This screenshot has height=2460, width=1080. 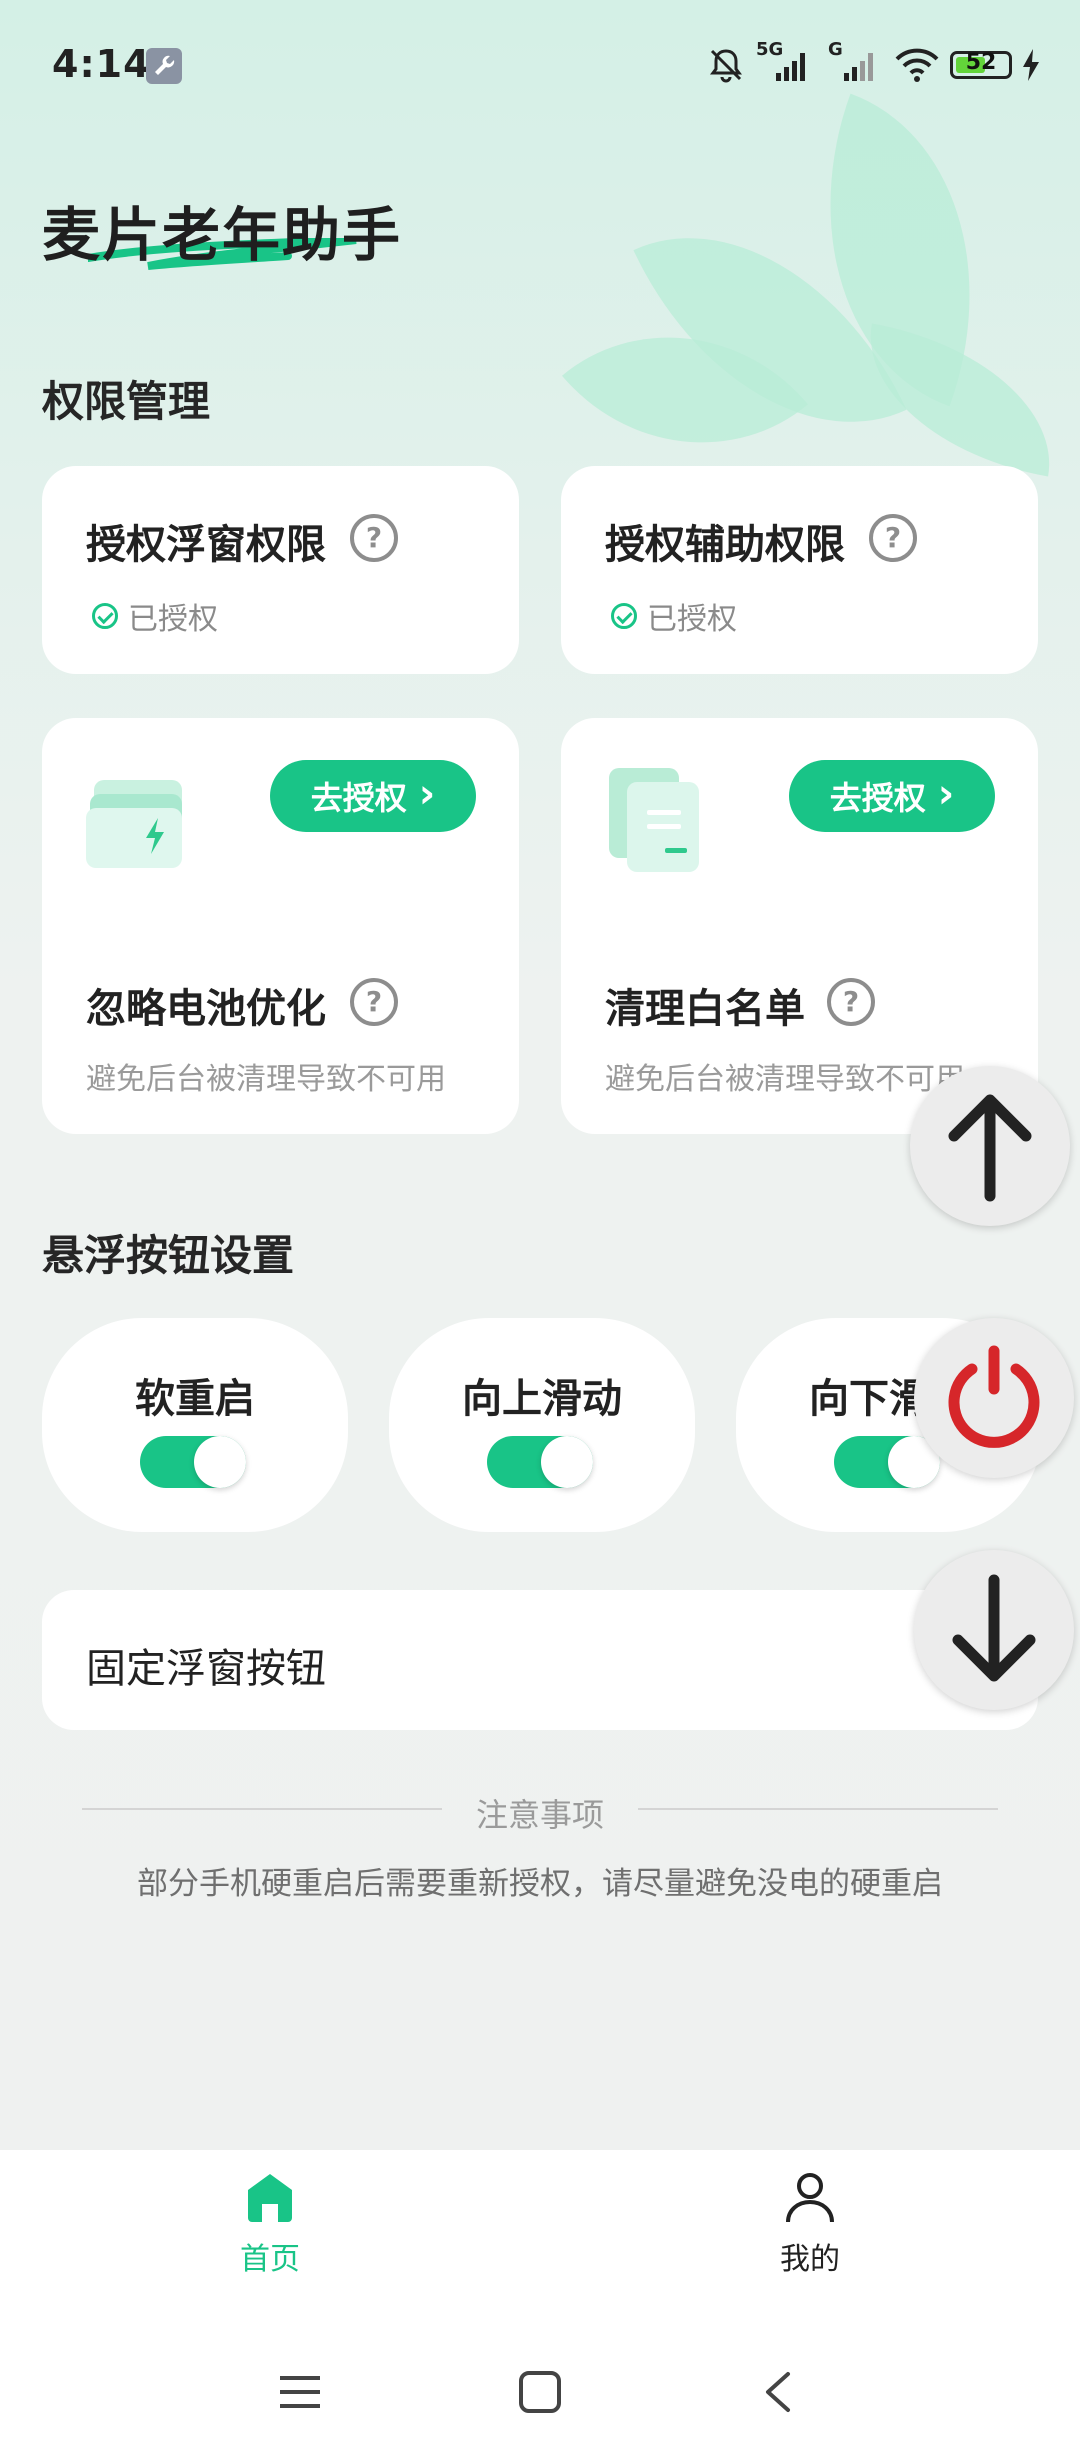 What do you see at coordinates (101, 64) in the screenshot?
I see `status-time: 4:14` at bounding box center [101, 64].